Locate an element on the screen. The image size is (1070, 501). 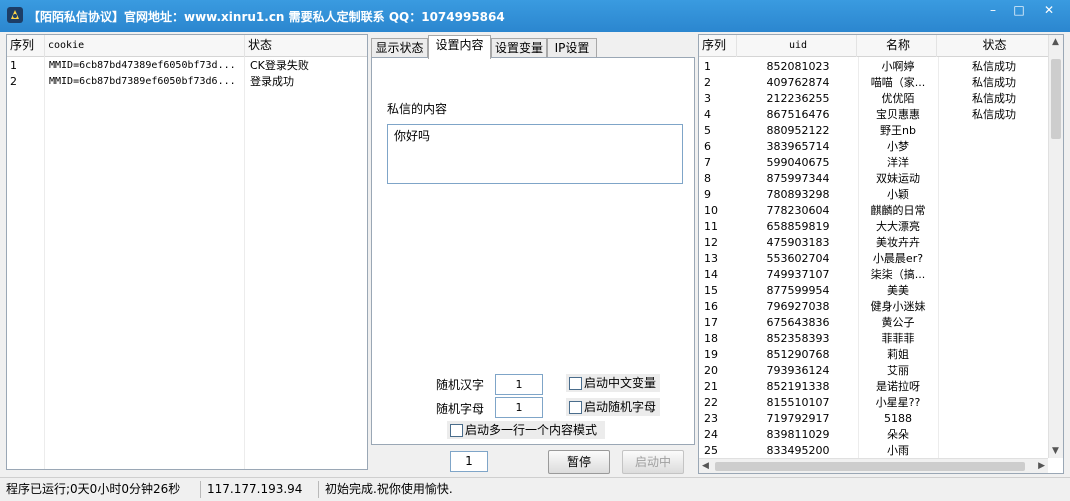
table-row: 2 409762874 喵喵（家... 私信成功 is located at coordinates (874, 83).